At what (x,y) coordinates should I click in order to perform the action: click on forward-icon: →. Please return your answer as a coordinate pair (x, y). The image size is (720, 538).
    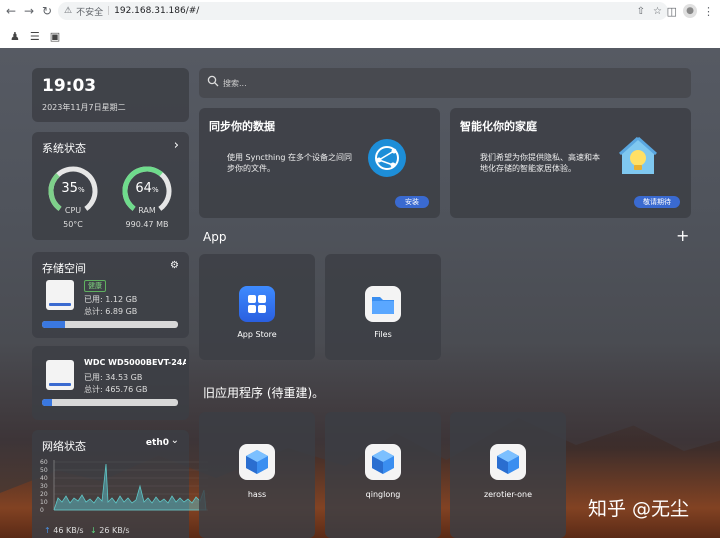
    Looking at the image, I should click on (29, 11).